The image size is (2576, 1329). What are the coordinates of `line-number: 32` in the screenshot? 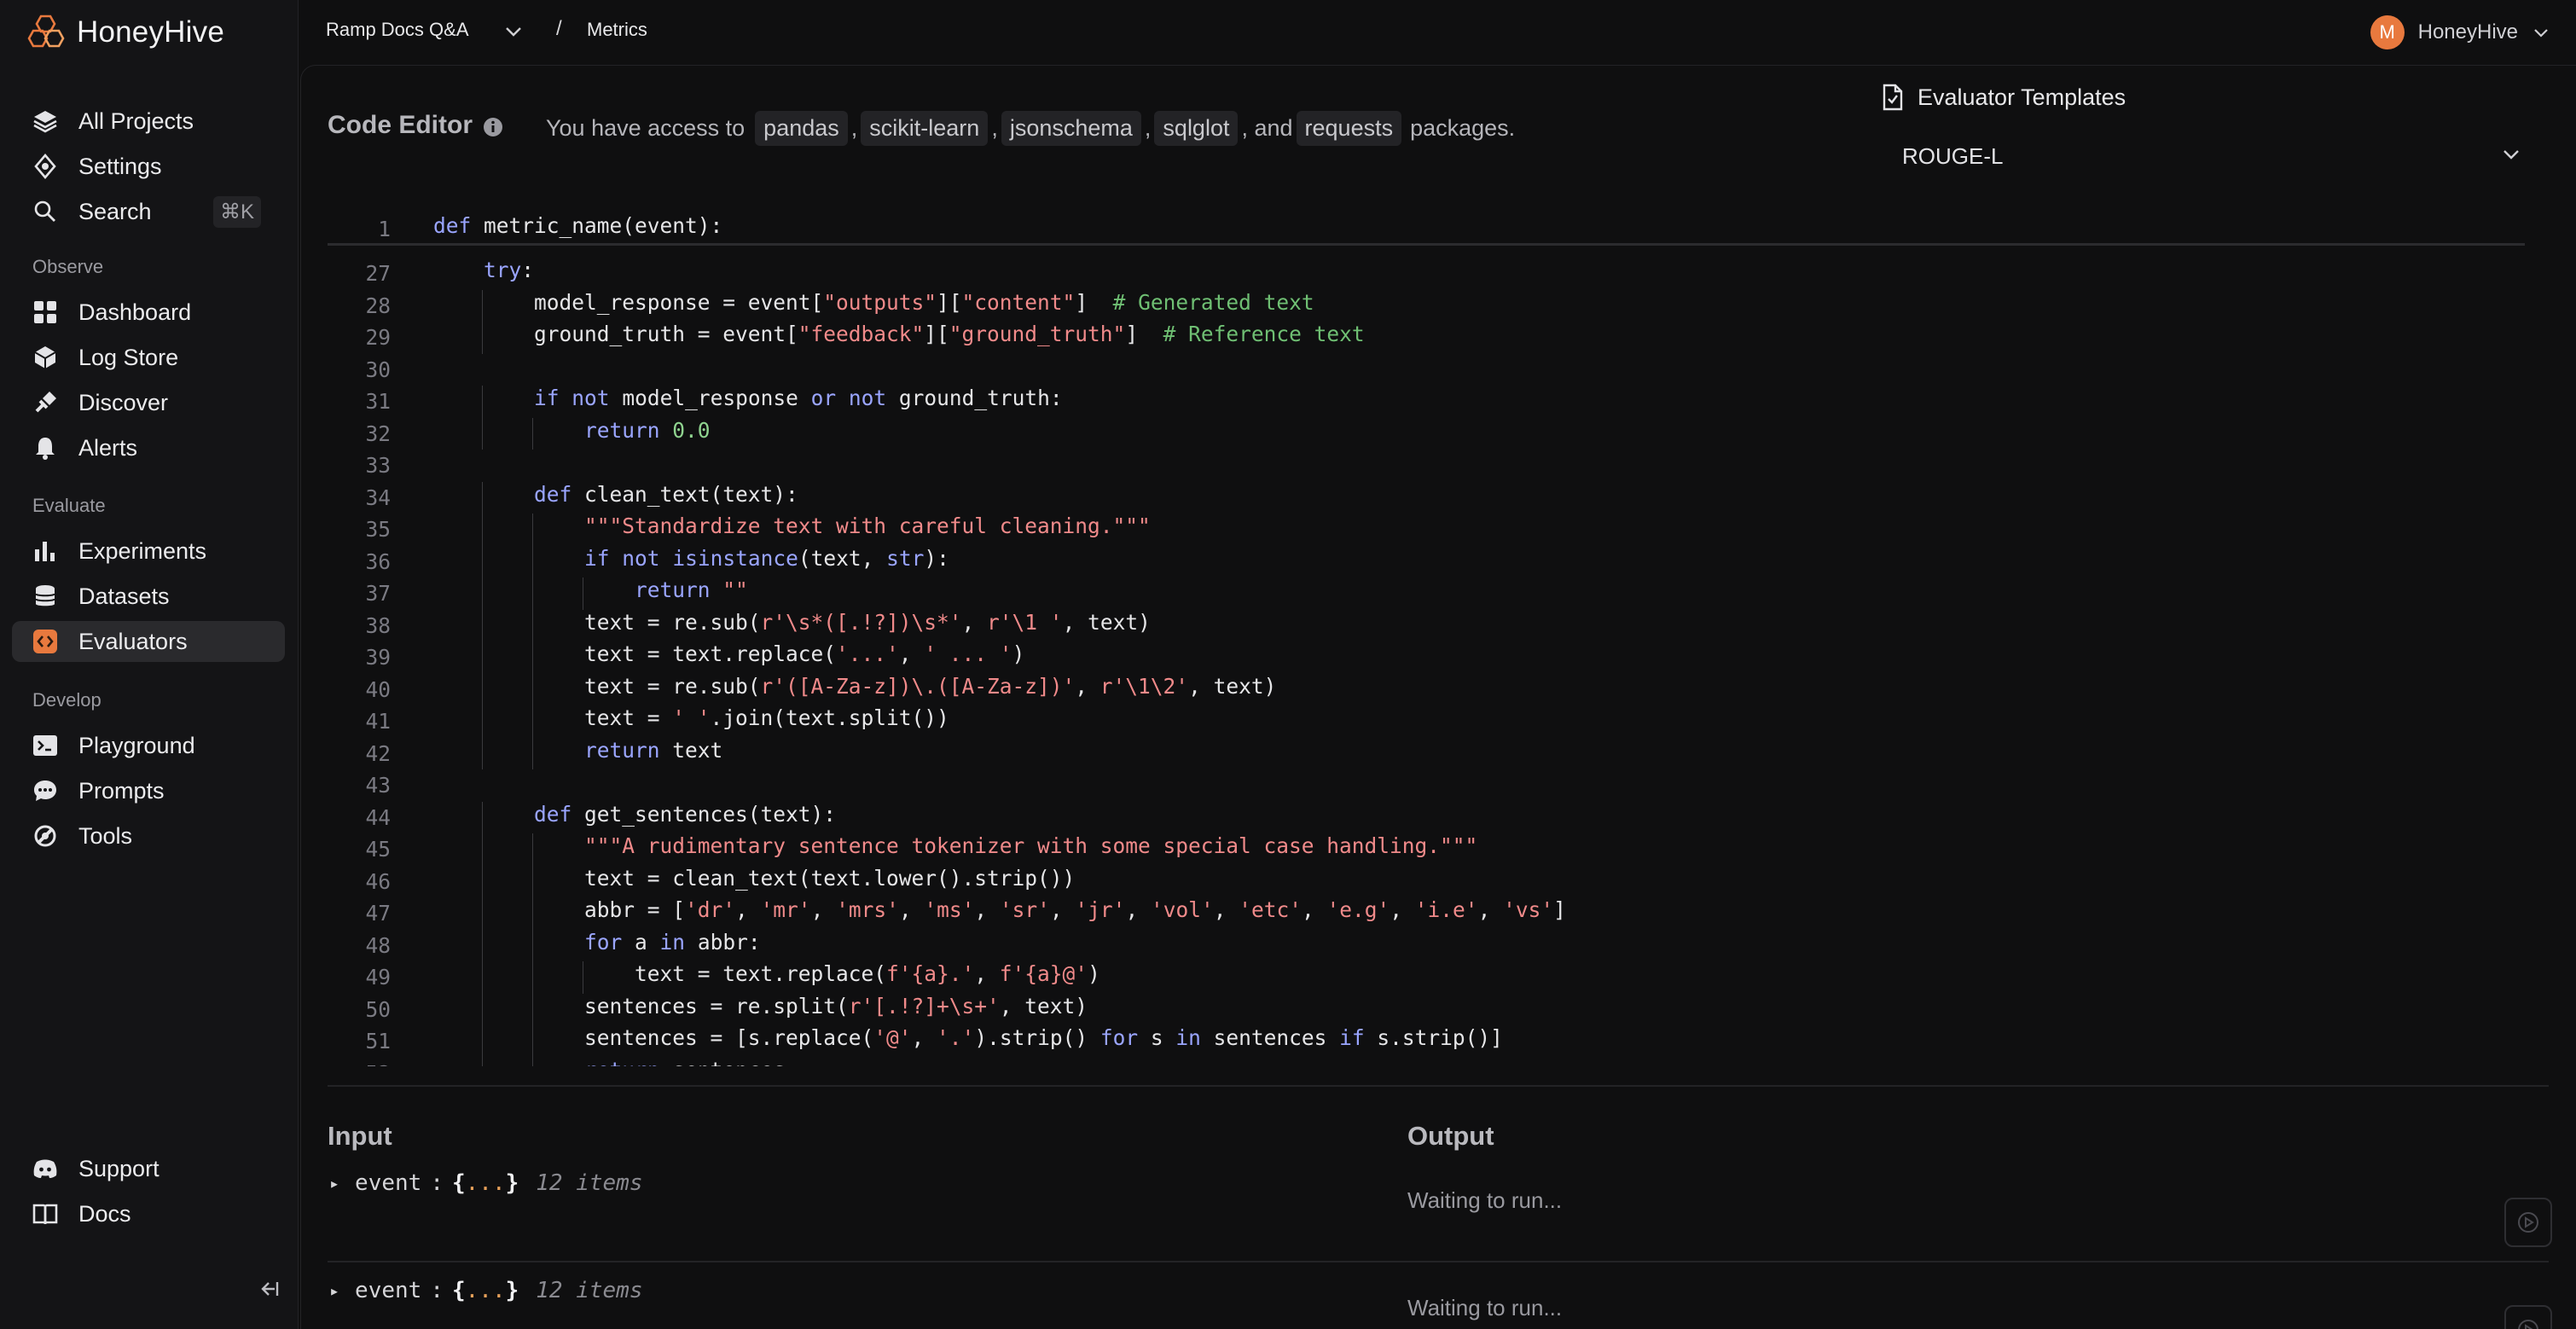 It's located at (378, 433).